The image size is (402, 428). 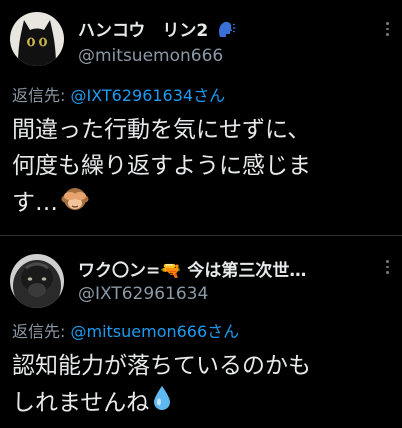 What do you see at coordinates (147, 95) in the screenshot?
I see `mention-link: @IXT62961634さん` at bounding box center [147, 95].